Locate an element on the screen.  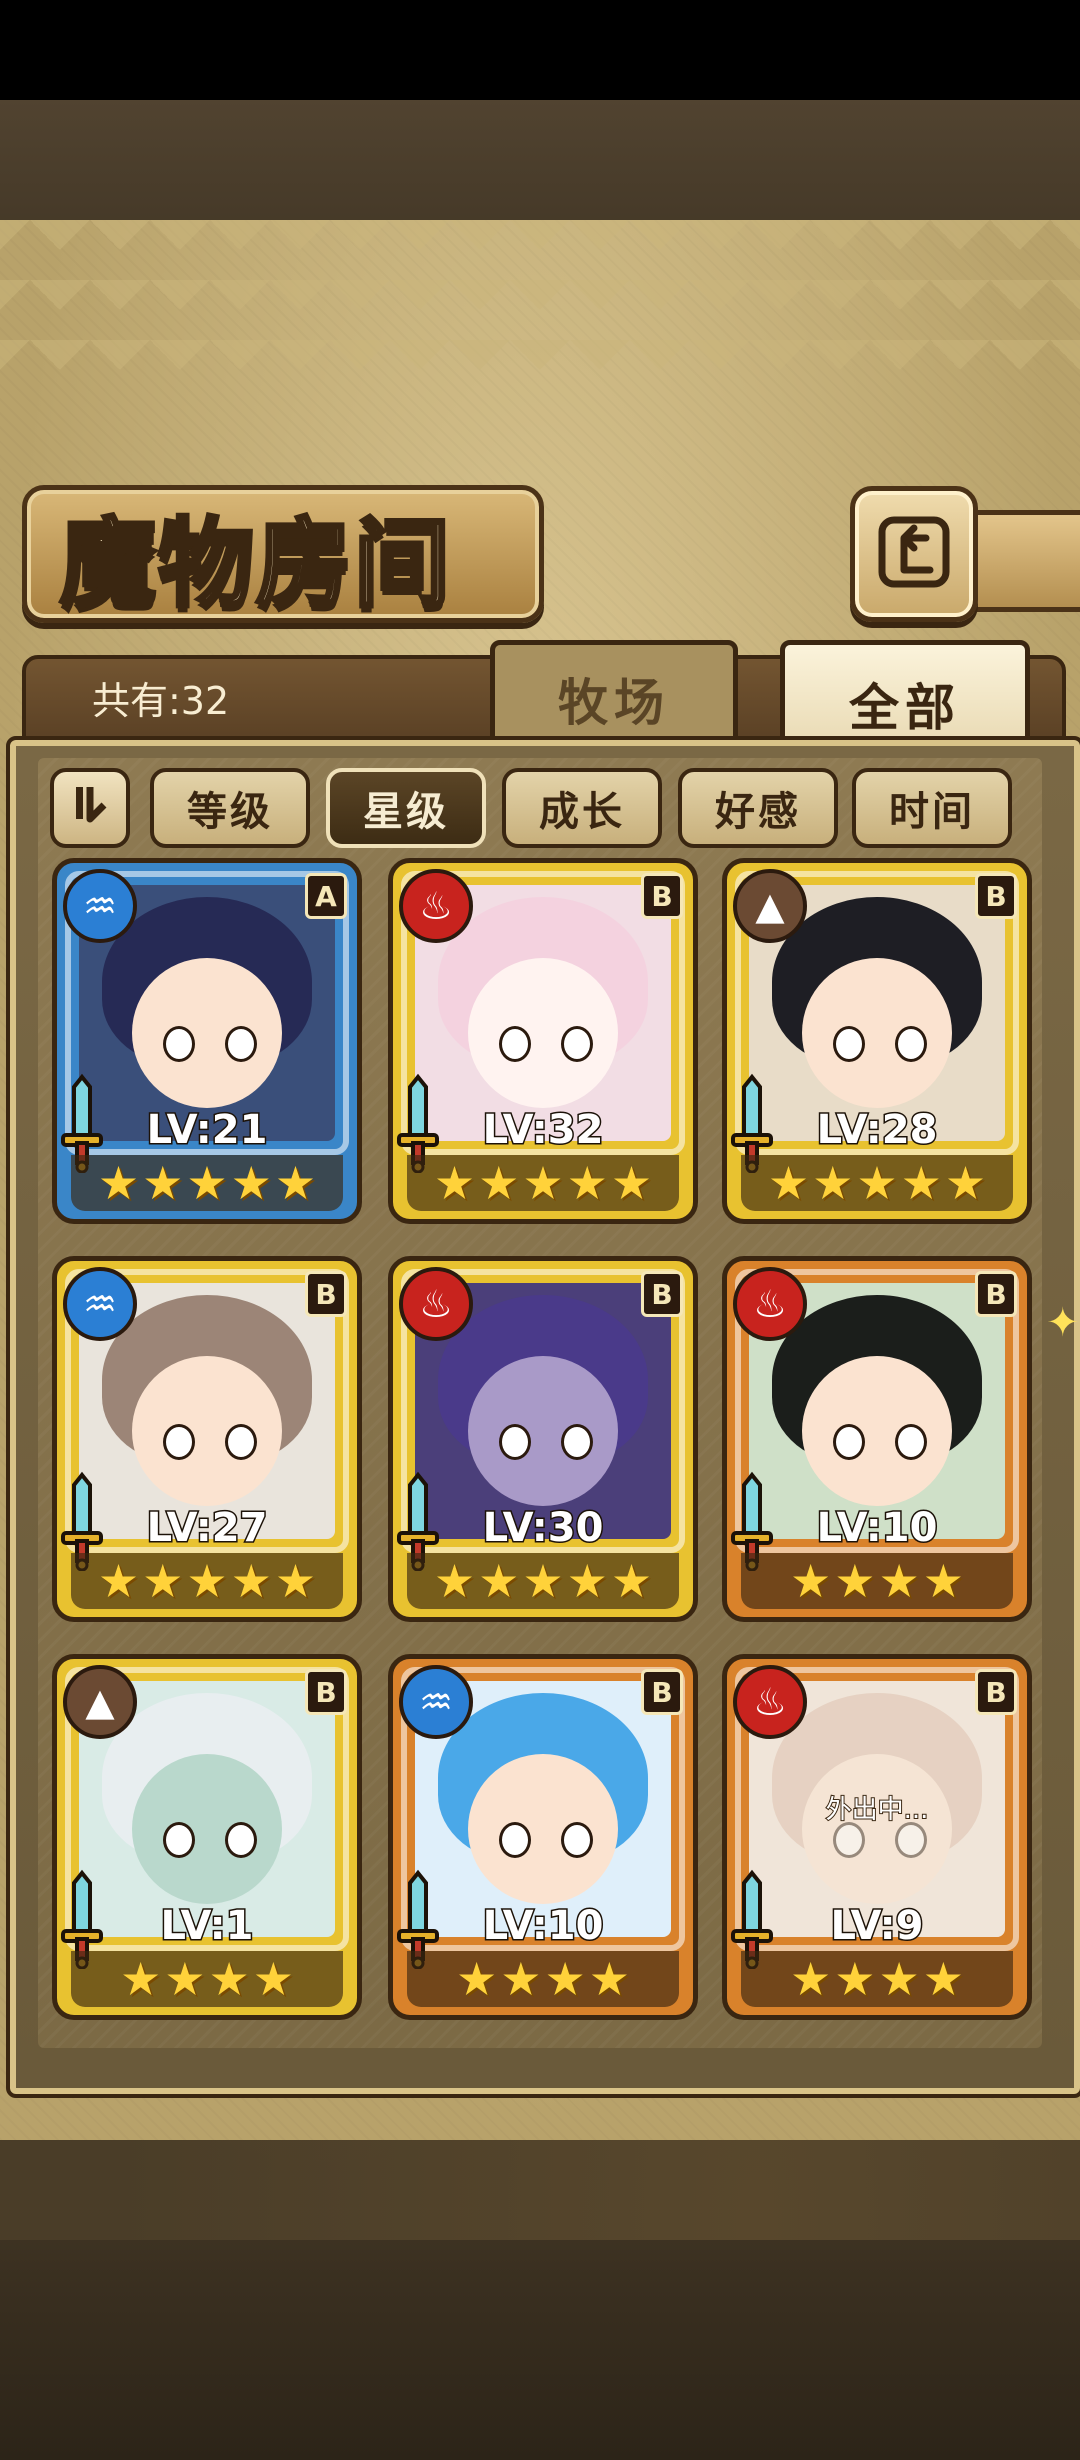
sort-growth-button: 成长 is located at coordinates (582, 808).